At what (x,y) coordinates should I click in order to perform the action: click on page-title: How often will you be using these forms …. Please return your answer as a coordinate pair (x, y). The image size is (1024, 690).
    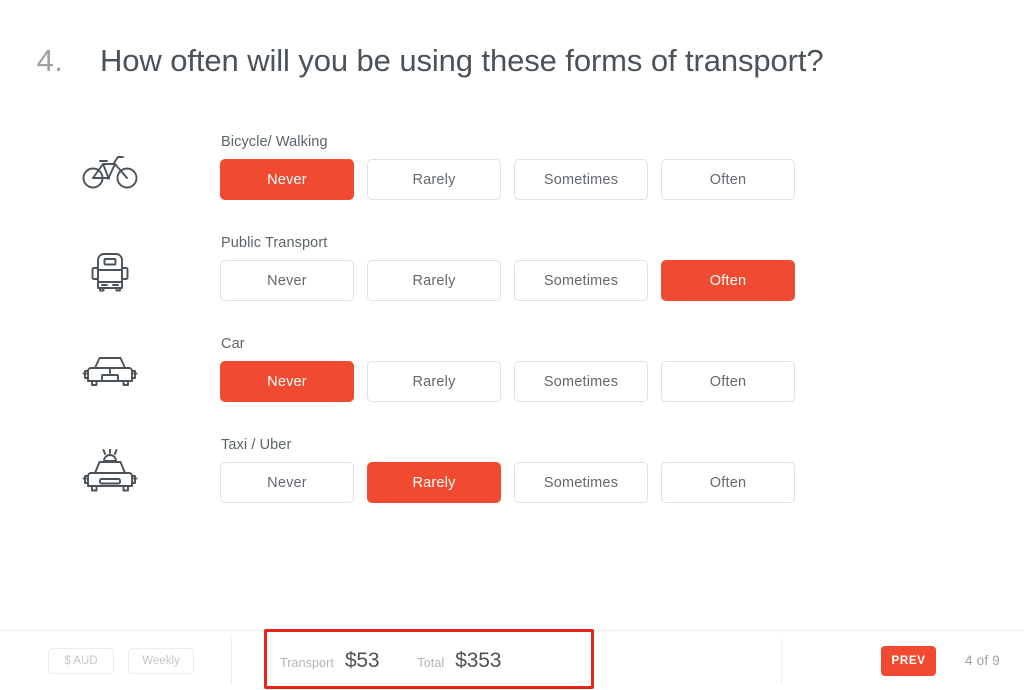
    Looking at the image, I should click on (462, 60).